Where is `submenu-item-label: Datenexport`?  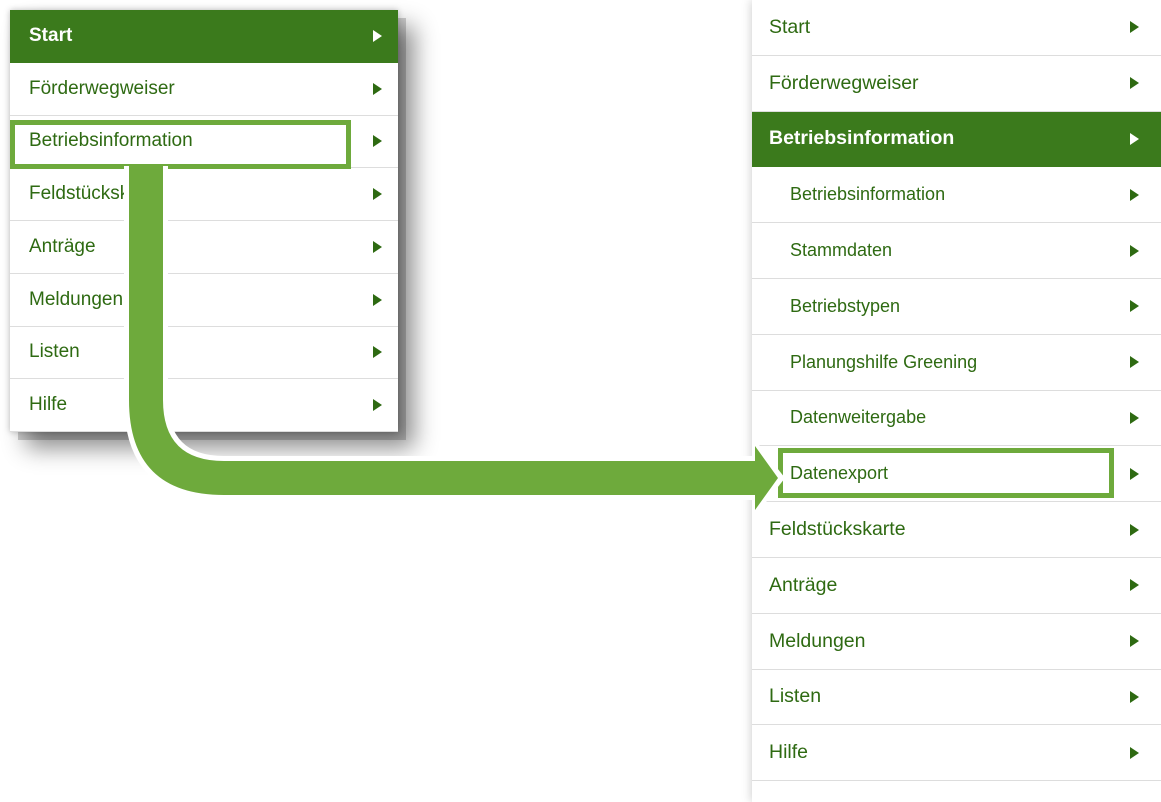
submenu-item-label: Datenexport is located at coordinates (839, 473).